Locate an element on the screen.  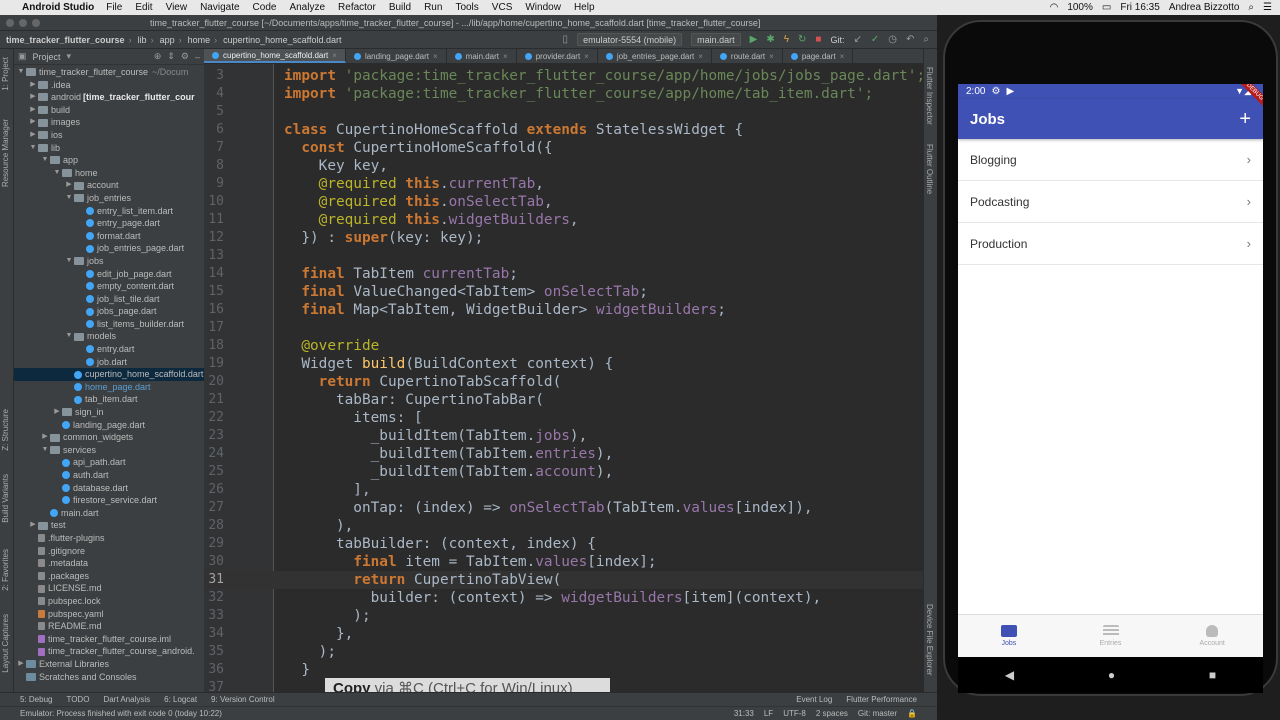
tree-item: ▶ common_widgets is located at coordinates (109, 437).